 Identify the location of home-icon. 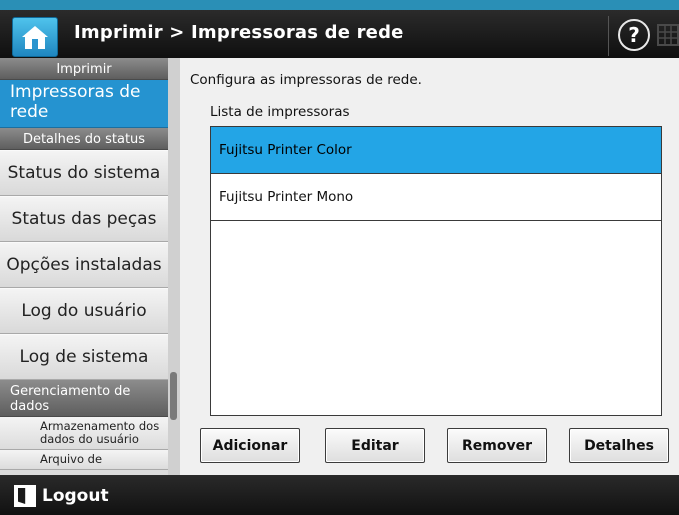
(35, 37).